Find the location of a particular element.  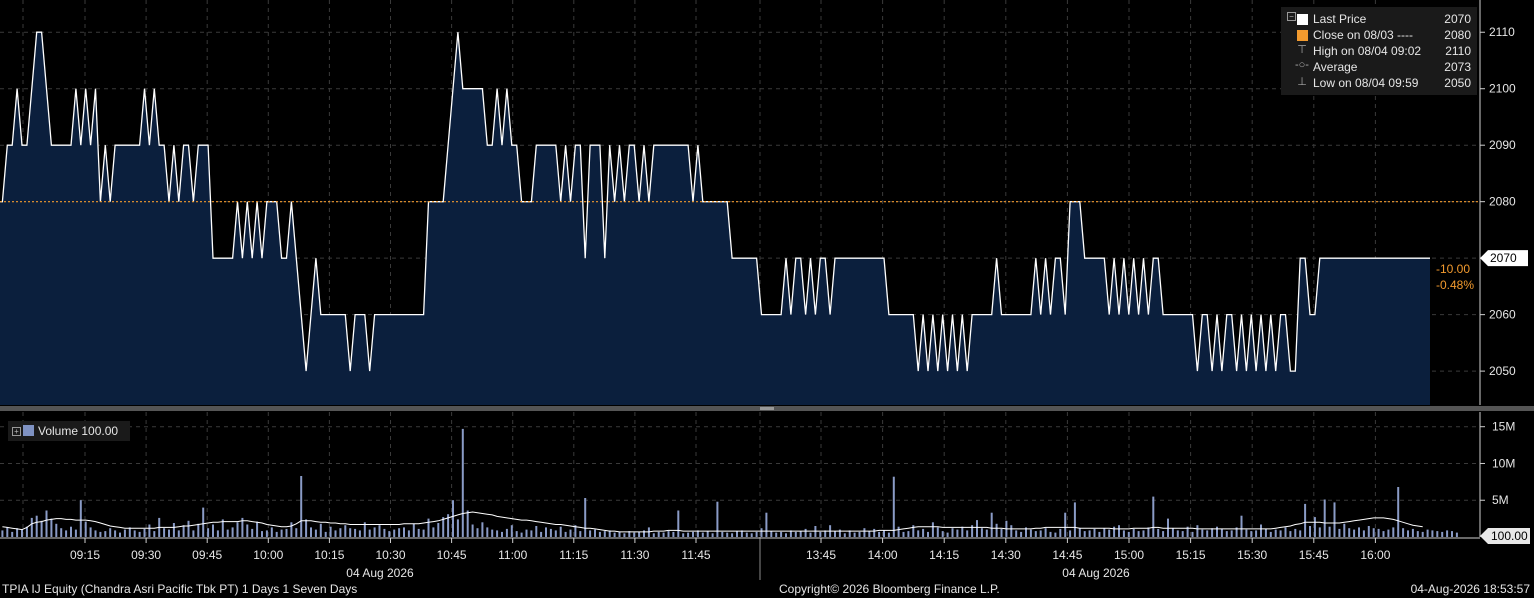

volume-legend: + Volume 100.00 is located at coordinates (69, 431).